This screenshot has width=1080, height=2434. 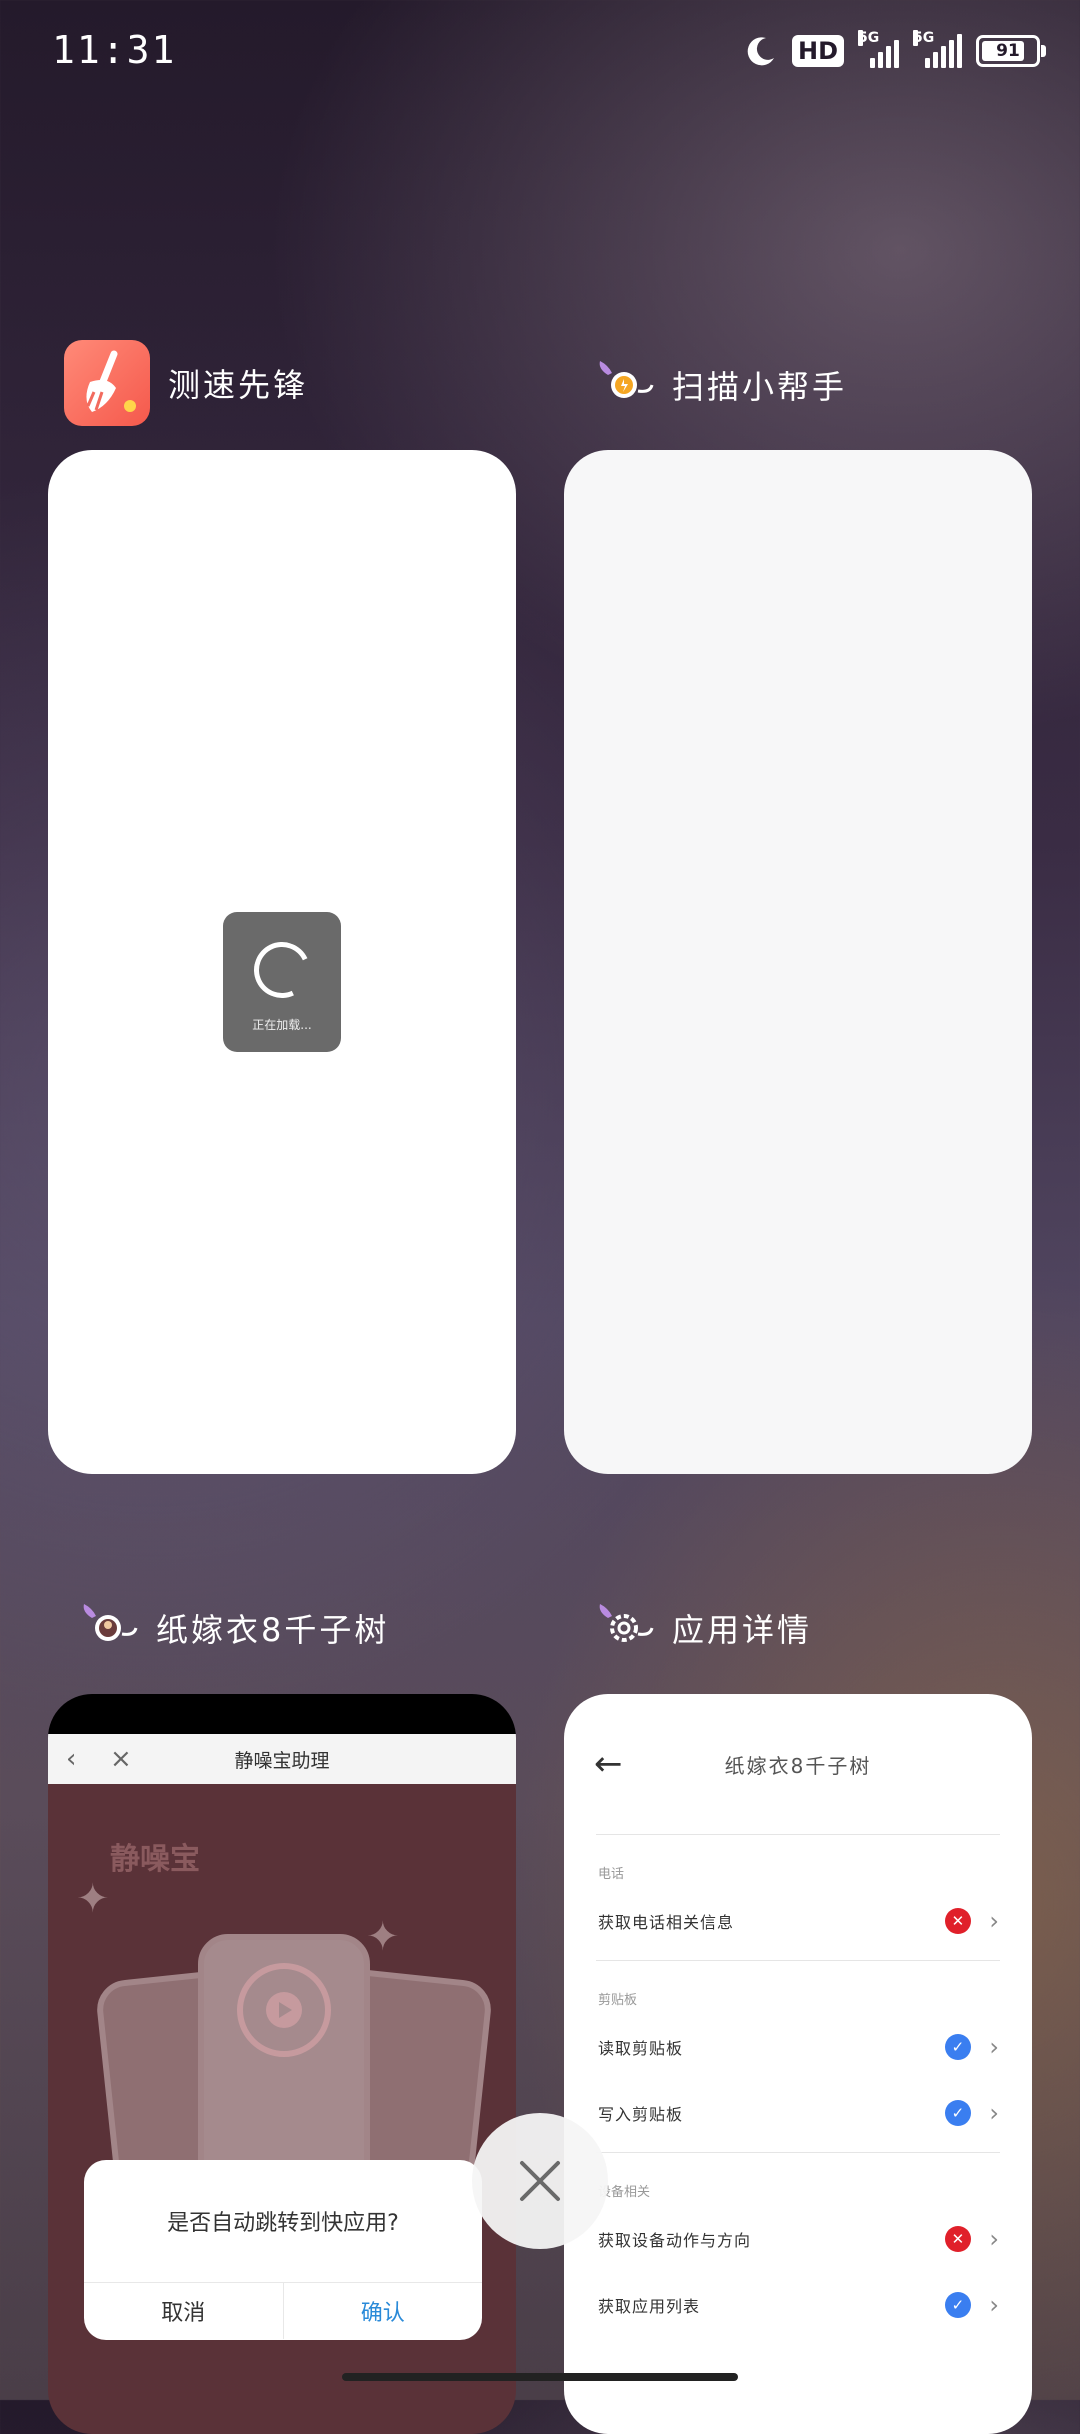 What do you see at coordinates (184, 2311) in the screenshot?
I see `cancel-button: 取消` at bounding box center [184, 2311].